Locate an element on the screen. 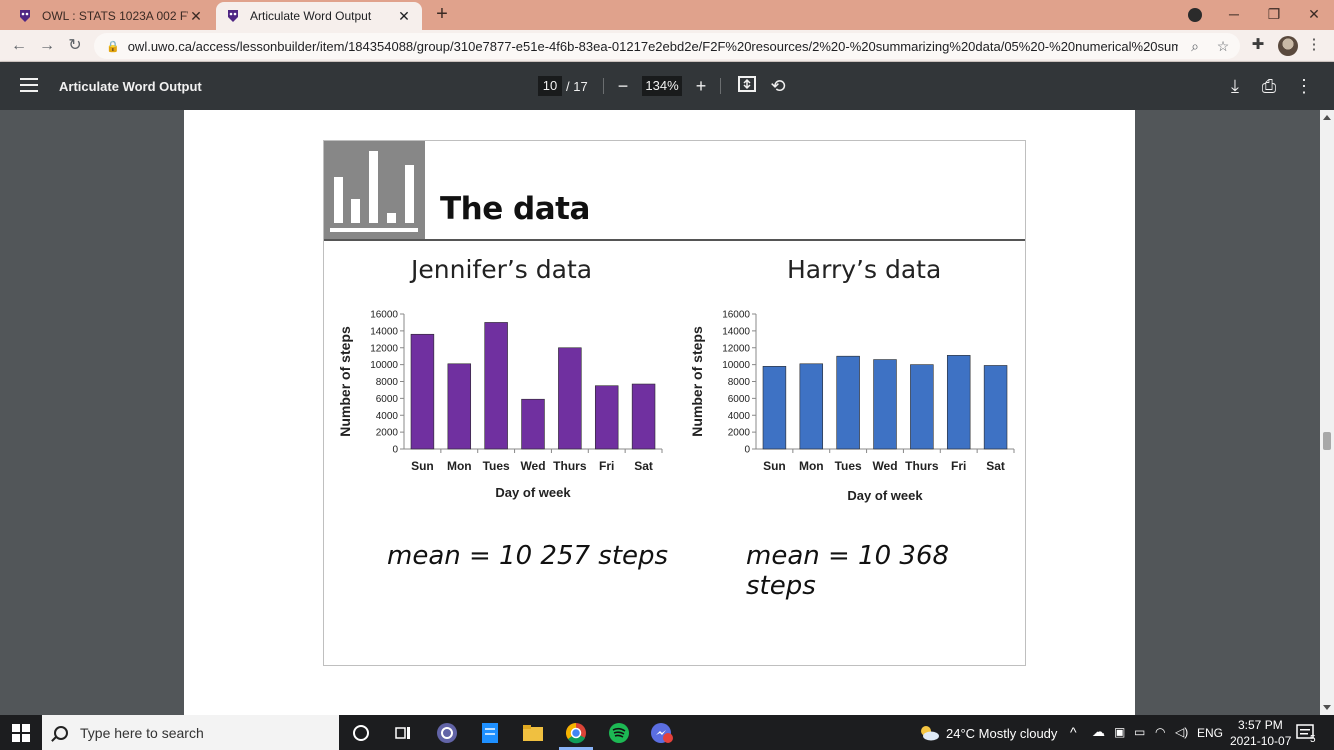 The image size is (1334, 750). fit-page-icon is located at coordinates (747, 86).